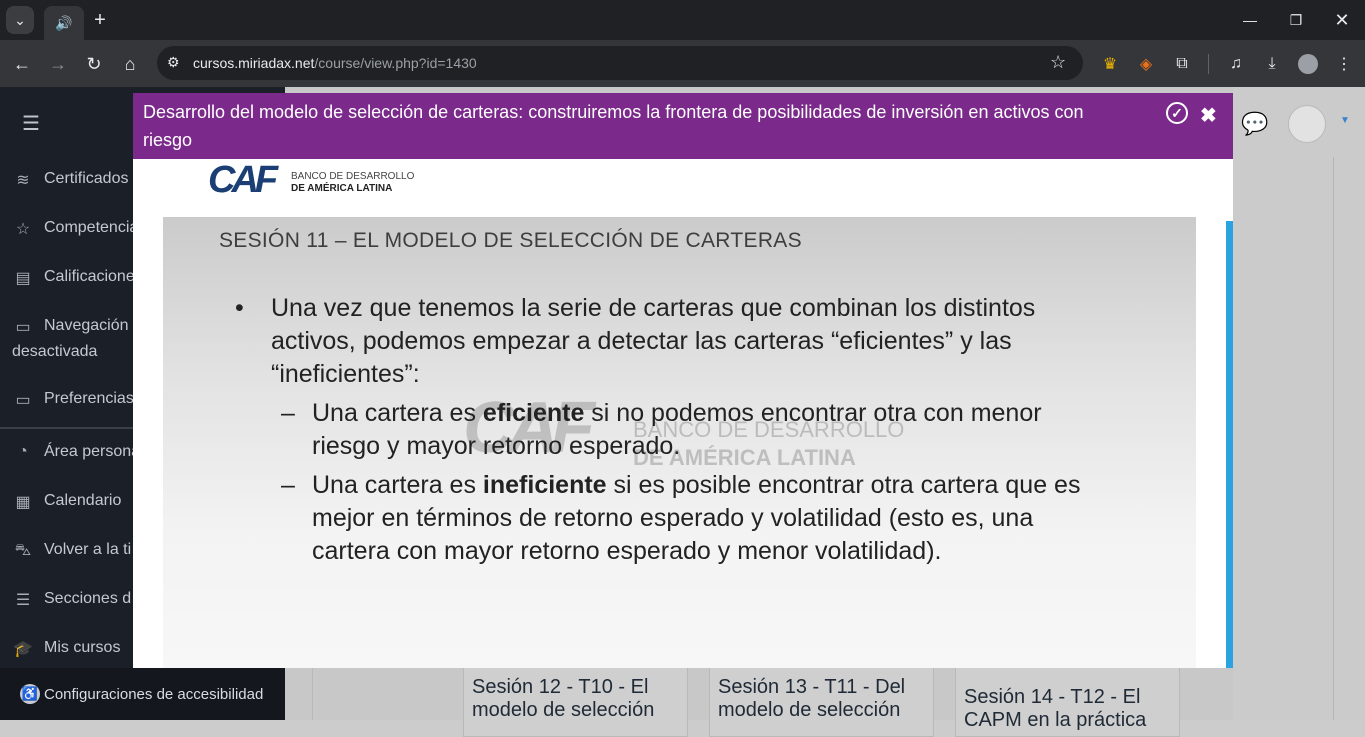  Describe the element at coordinates (1345, 120) in the screenshot. I see `caret-down-icon: ▼` at that location.